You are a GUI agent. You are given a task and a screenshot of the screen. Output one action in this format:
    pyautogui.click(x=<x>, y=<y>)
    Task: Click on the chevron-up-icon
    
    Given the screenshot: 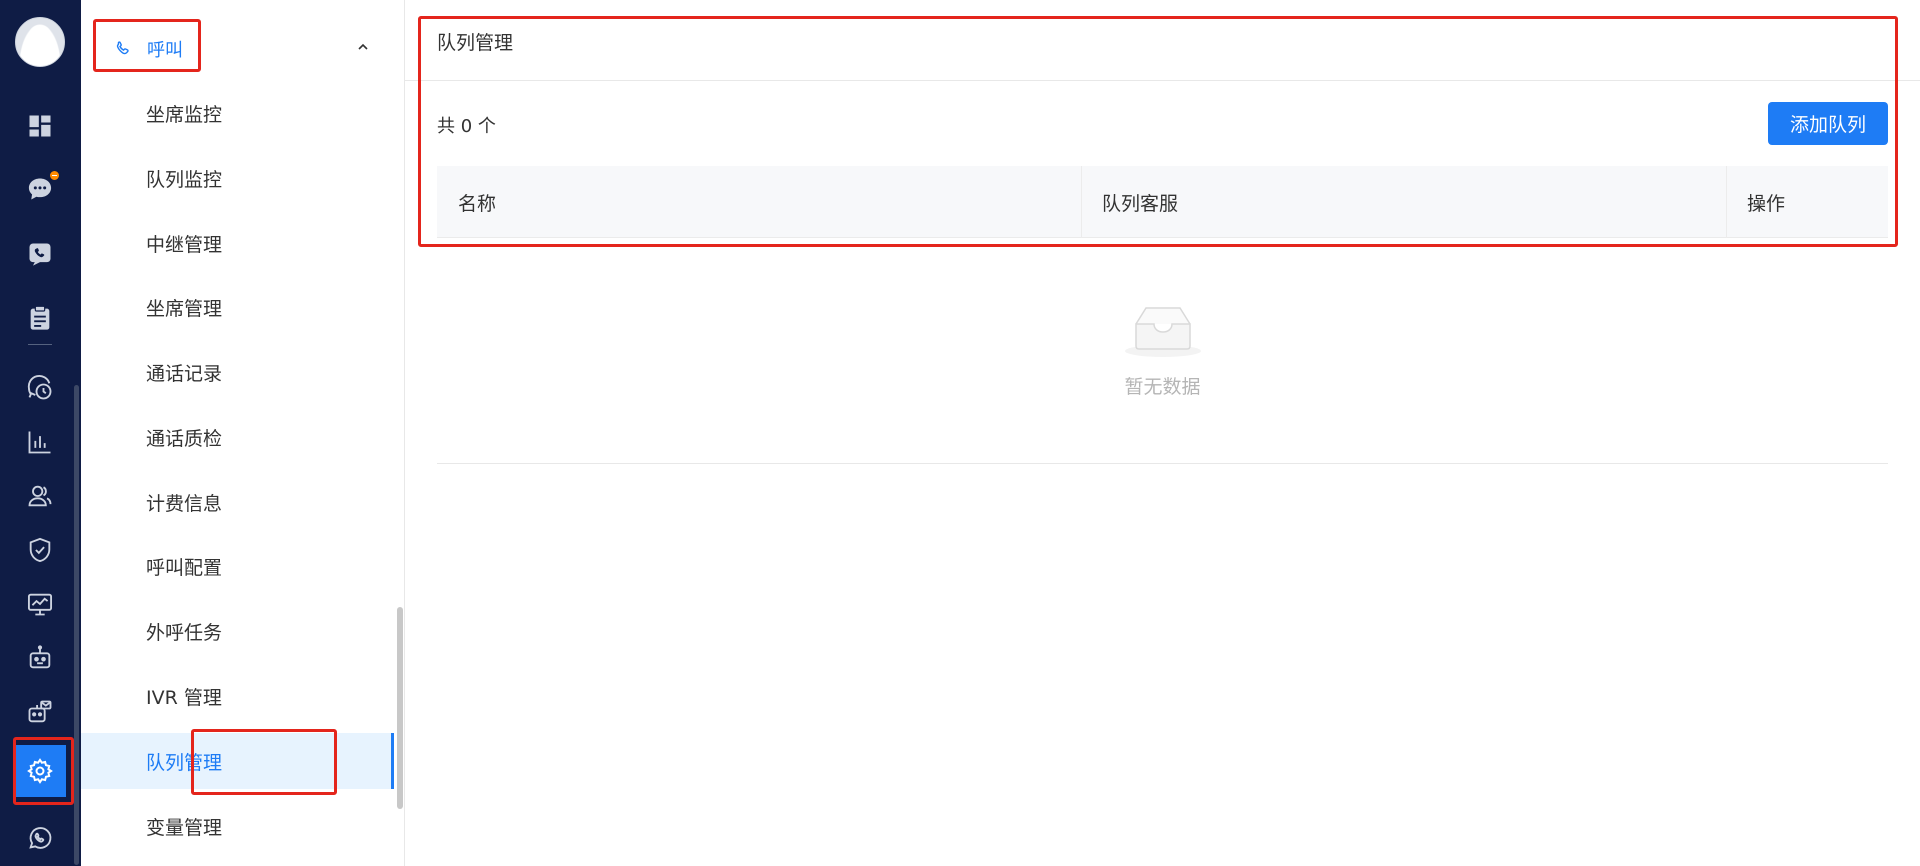 What is the action you would take?
    pyautogui.click(x=363, y=47)
    